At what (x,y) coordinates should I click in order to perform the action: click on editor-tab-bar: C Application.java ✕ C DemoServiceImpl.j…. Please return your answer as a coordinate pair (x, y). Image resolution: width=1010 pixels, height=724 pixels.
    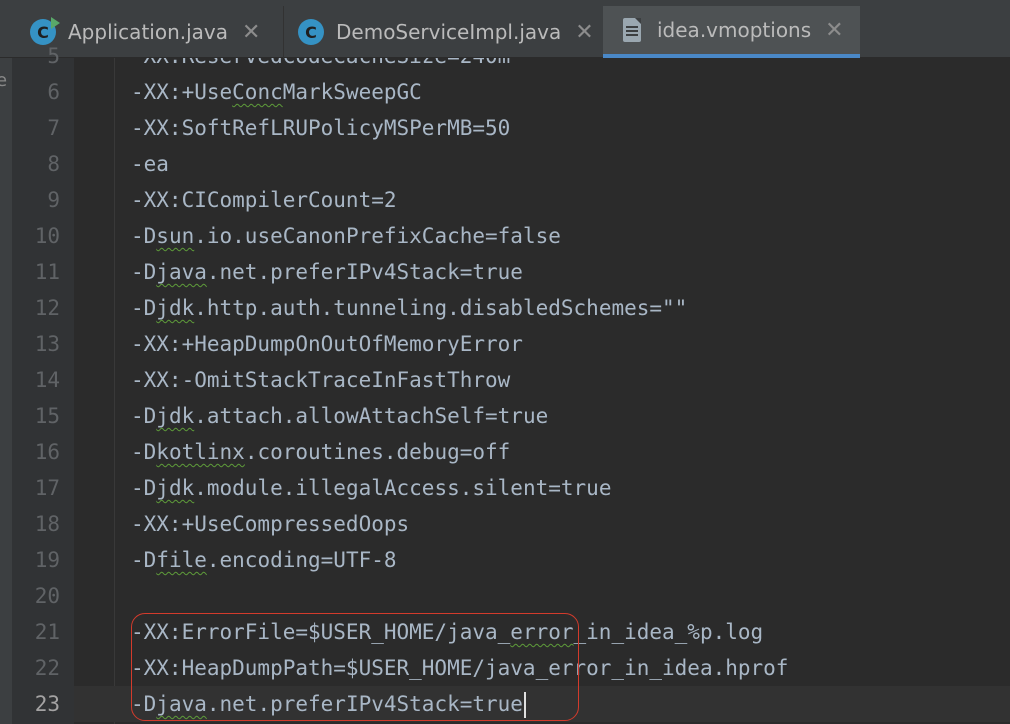
    Looking at the image, I should click on (505, 29).